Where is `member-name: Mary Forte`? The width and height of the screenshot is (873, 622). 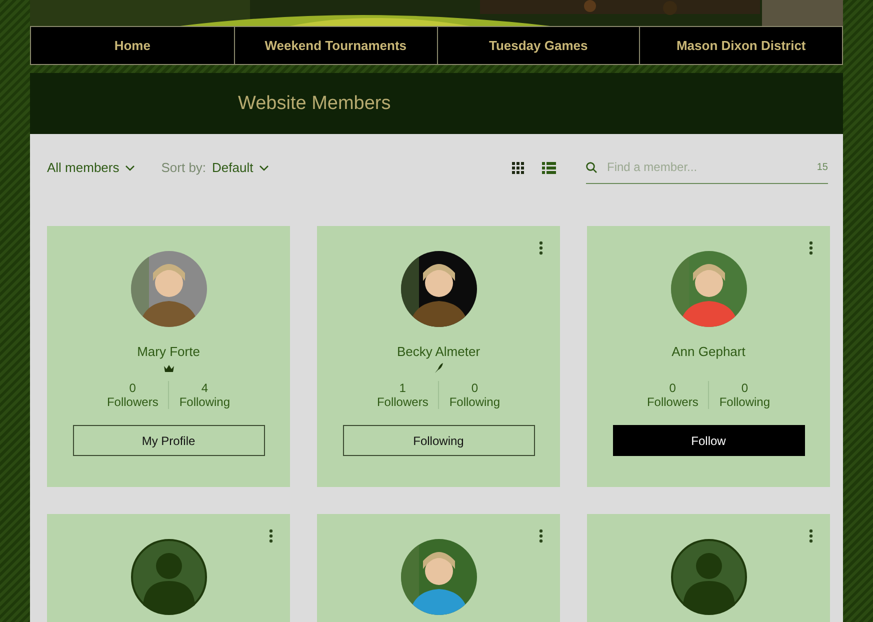
member-name: Mary Forte is located at coordinates (168, 351).